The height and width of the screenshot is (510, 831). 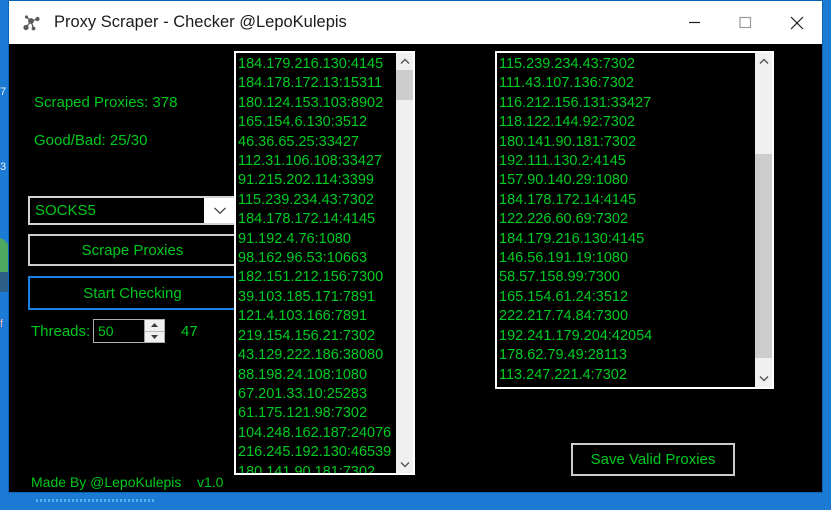 What do you see at coordinates (627, 239) in the screenshot?
I see `valid-proxy-item: 184.179.216.130:4145` at bounding box center [627, 239].